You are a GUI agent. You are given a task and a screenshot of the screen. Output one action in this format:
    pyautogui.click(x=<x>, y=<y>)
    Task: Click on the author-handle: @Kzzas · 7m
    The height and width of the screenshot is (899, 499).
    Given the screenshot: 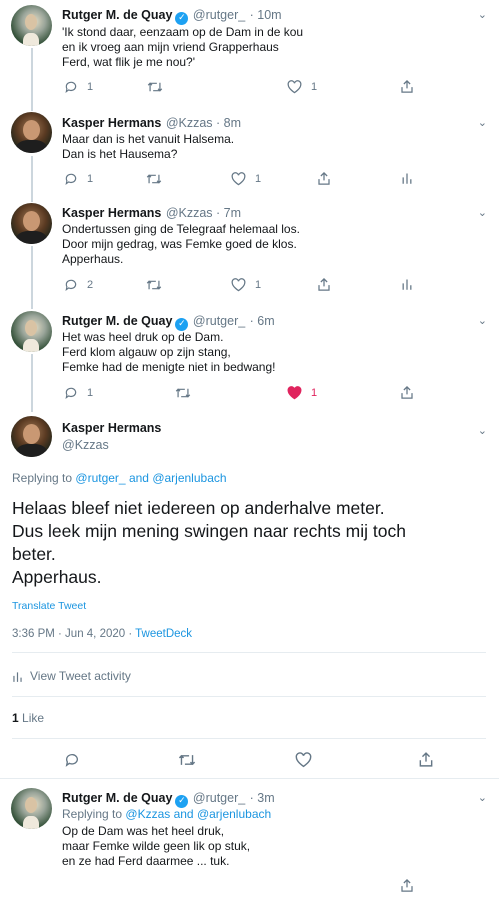 What is the action you would take?
    pyautogui.click(x=203, y=213)
    